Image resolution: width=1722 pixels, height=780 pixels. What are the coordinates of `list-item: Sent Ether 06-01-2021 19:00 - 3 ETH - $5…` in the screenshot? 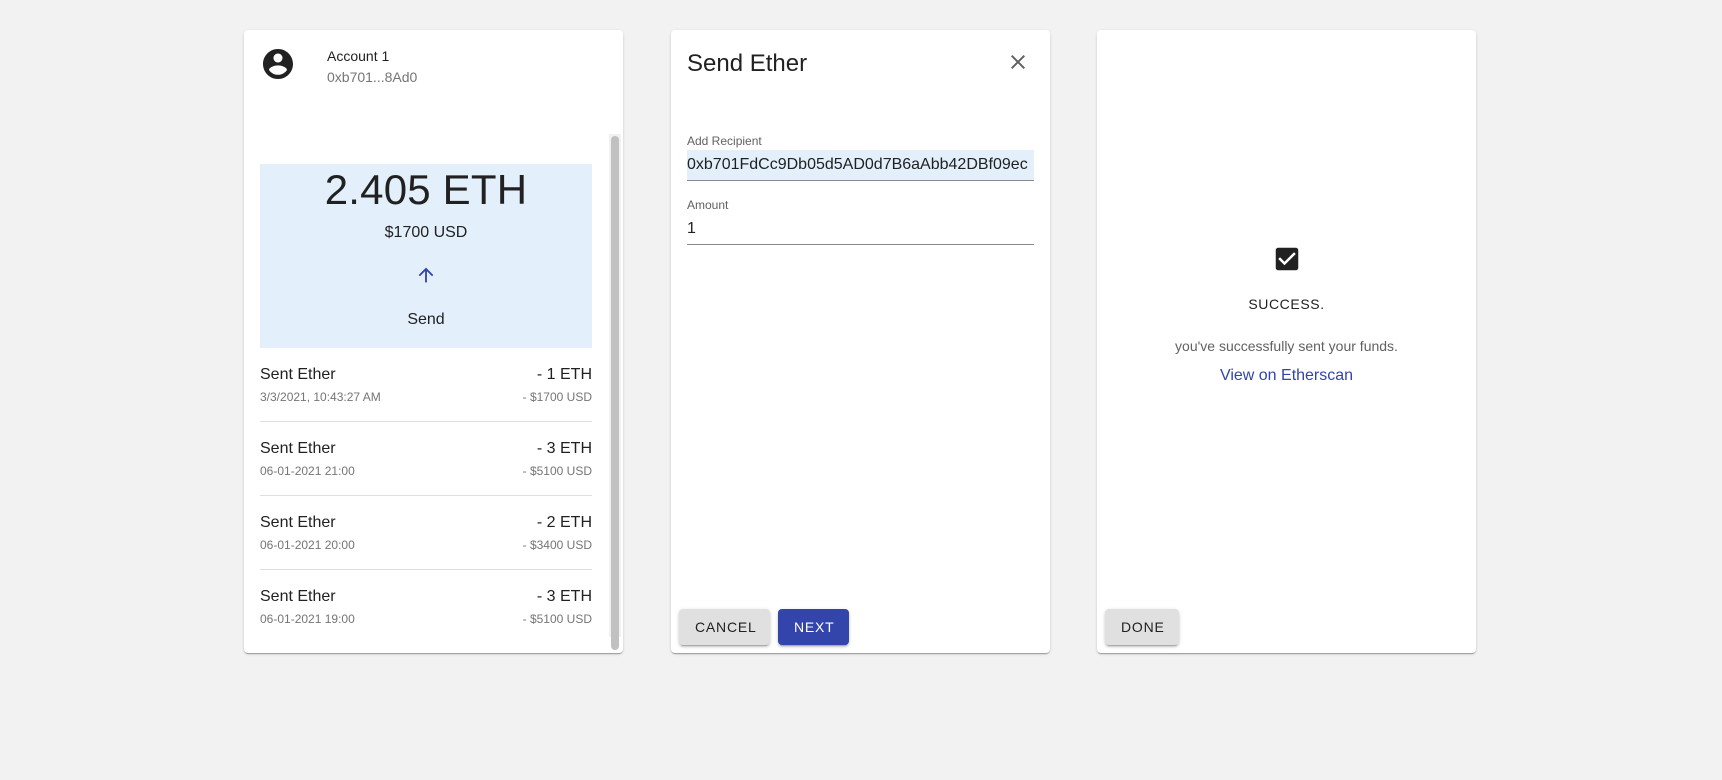 It's located at (426, 603).